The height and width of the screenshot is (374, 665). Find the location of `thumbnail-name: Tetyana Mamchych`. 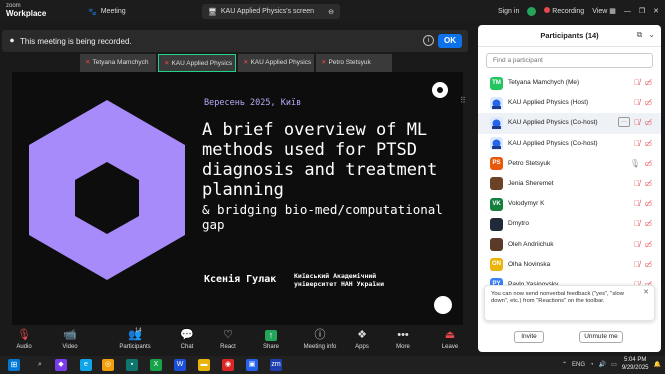

thumbnail-name: Tetyana Mamchych is located at coordinates (120, 62).